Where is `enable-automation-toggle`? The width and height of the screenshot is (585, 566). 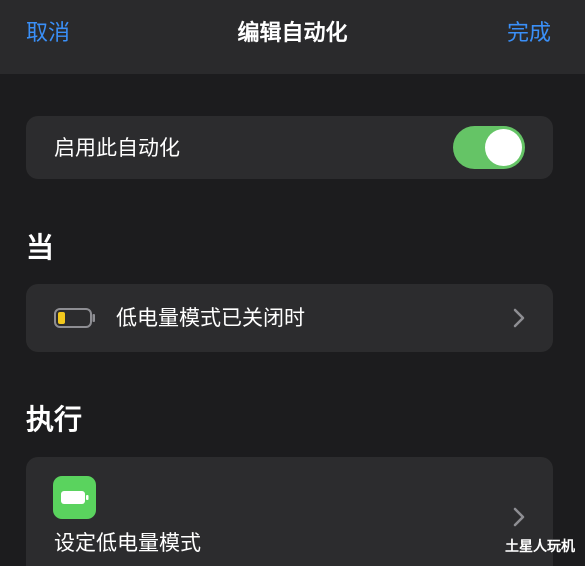
enable-automation-toggle is located at coordinates (489, 147).